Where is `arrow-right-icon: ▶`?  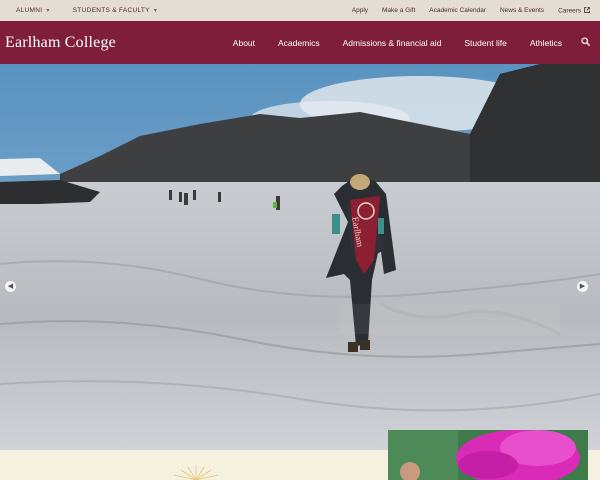 arrow-right-icon: ▶ is located at coordinates (582, 286).